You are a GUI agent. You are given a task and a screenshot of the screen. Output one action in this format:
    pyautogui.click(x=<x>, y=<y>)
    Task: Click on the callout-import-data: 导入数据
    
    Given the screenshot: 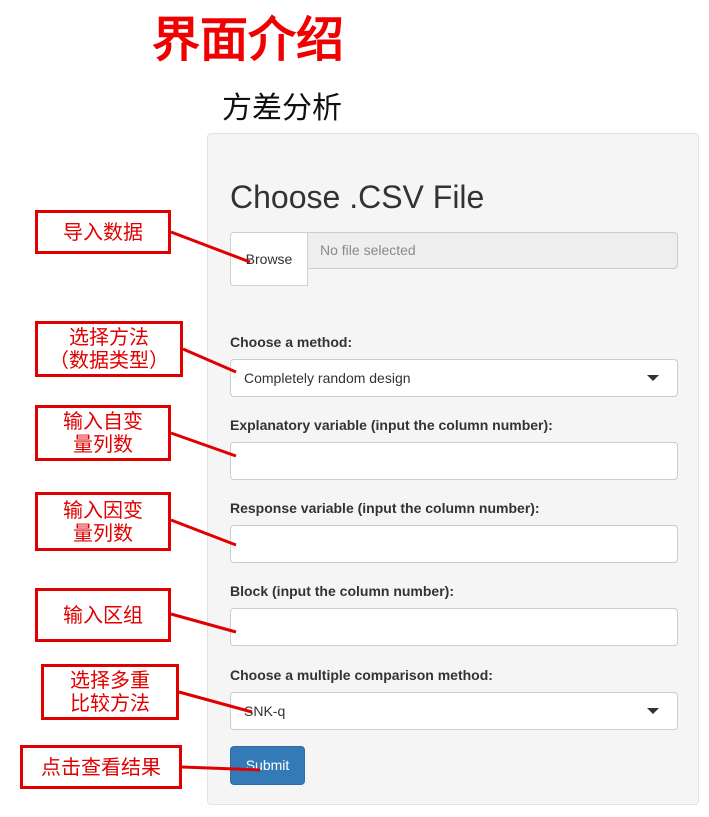 What is the action you would take?
    pyautogui.click(x=103, y=232)
    